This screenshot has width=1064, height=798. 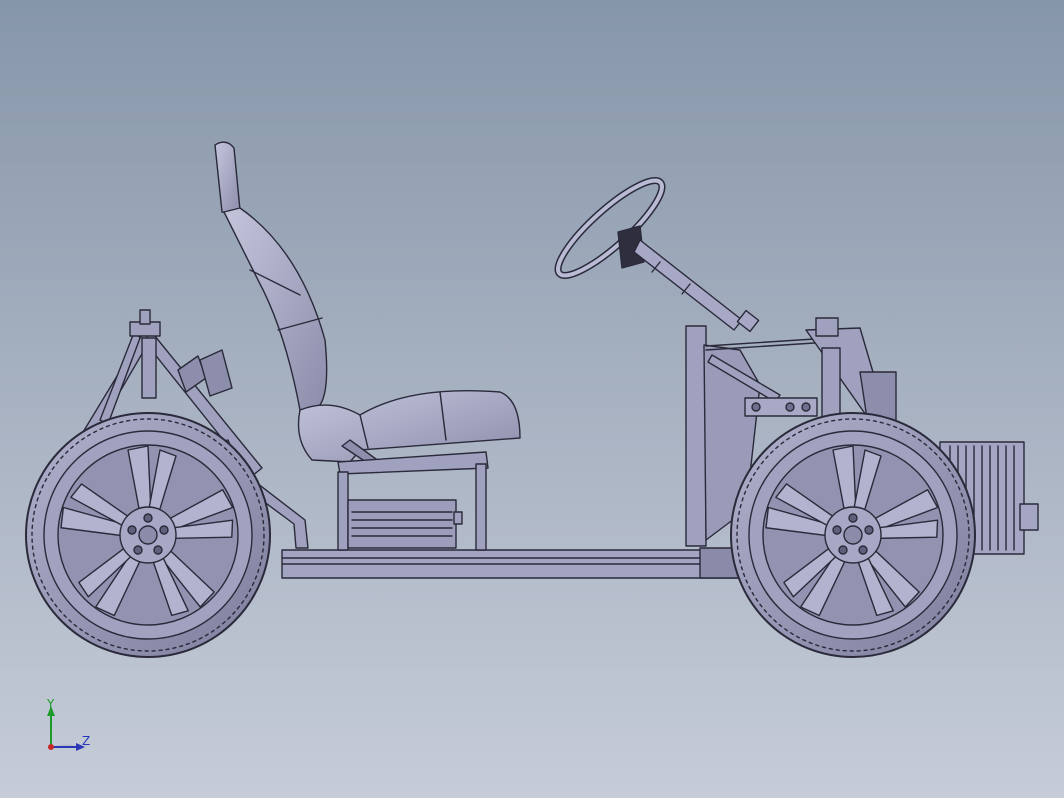 I want to click on seat, so click(x=367, y=304).